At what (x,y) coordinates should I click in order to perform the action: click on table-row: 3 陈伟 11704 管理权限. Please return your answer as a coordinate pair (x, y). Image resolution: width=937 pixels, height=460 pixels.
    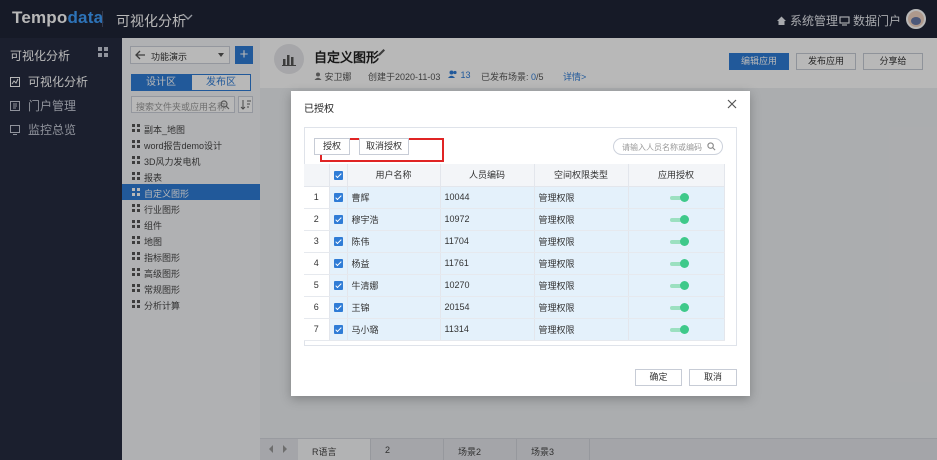
    Looking at the image, I should click on (514, 241).